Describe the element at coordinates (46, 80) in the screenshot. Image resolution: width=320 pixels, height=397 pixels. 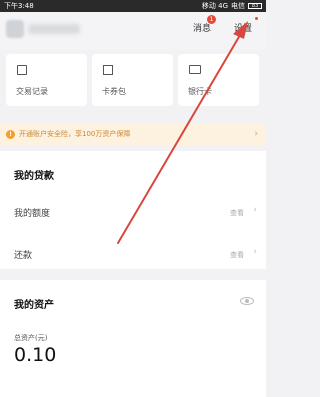
I see `quick-action-transactions: 交易记录` at that location.